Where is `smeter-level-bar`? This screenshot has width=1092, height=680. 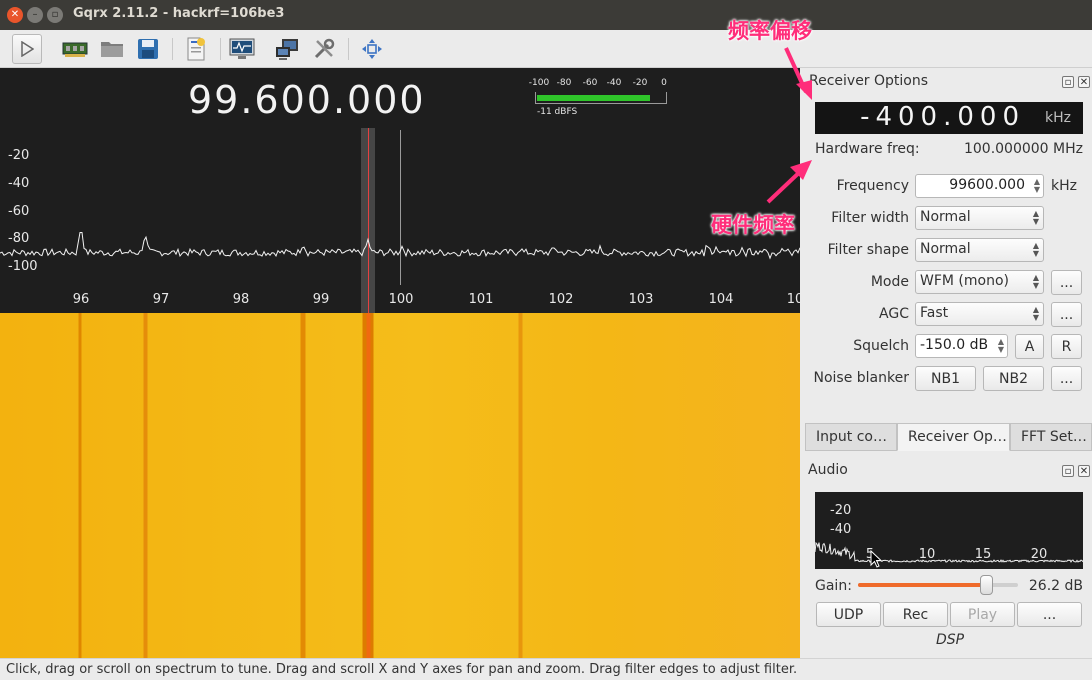
smeter-level-bar is located at coordinates (593, 98).